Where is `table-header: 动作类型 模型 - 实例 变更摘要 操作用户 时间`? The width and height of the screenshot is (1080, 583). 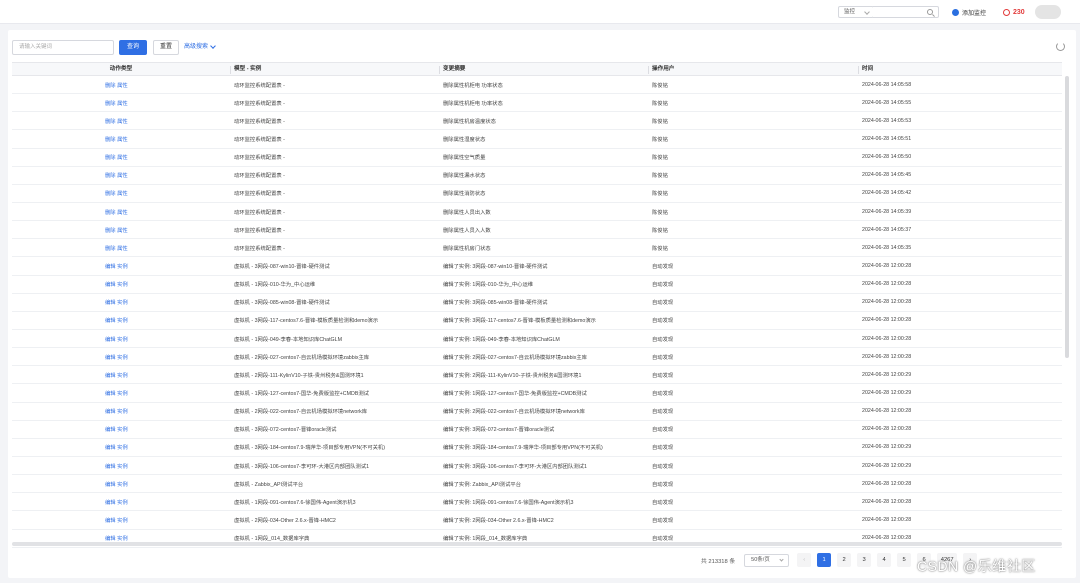 table-header: 动作类型 模型 - 实例 变更摘要 操作用户 时间 is located at coordinates (537, 69).